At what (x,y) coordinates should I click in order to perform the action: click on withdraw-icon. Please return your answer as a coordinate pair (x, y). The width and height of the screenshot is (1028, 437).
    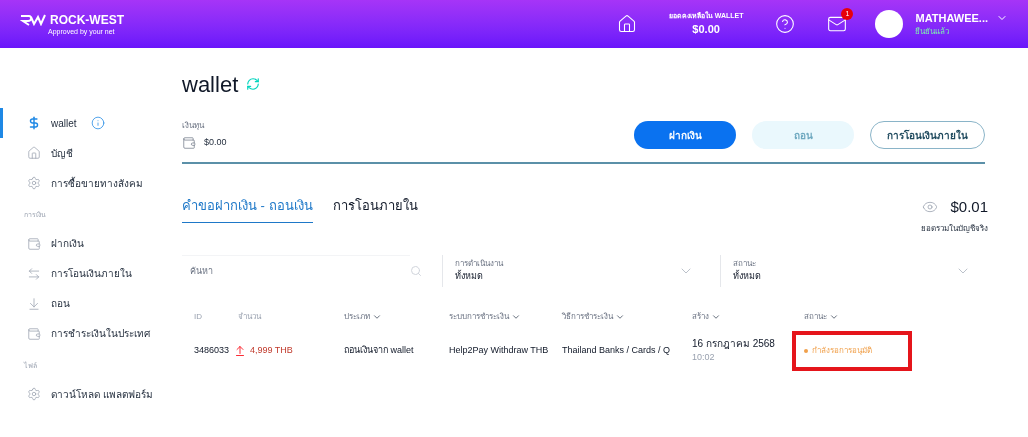
    Looking at the image, I should click on (240, 350).